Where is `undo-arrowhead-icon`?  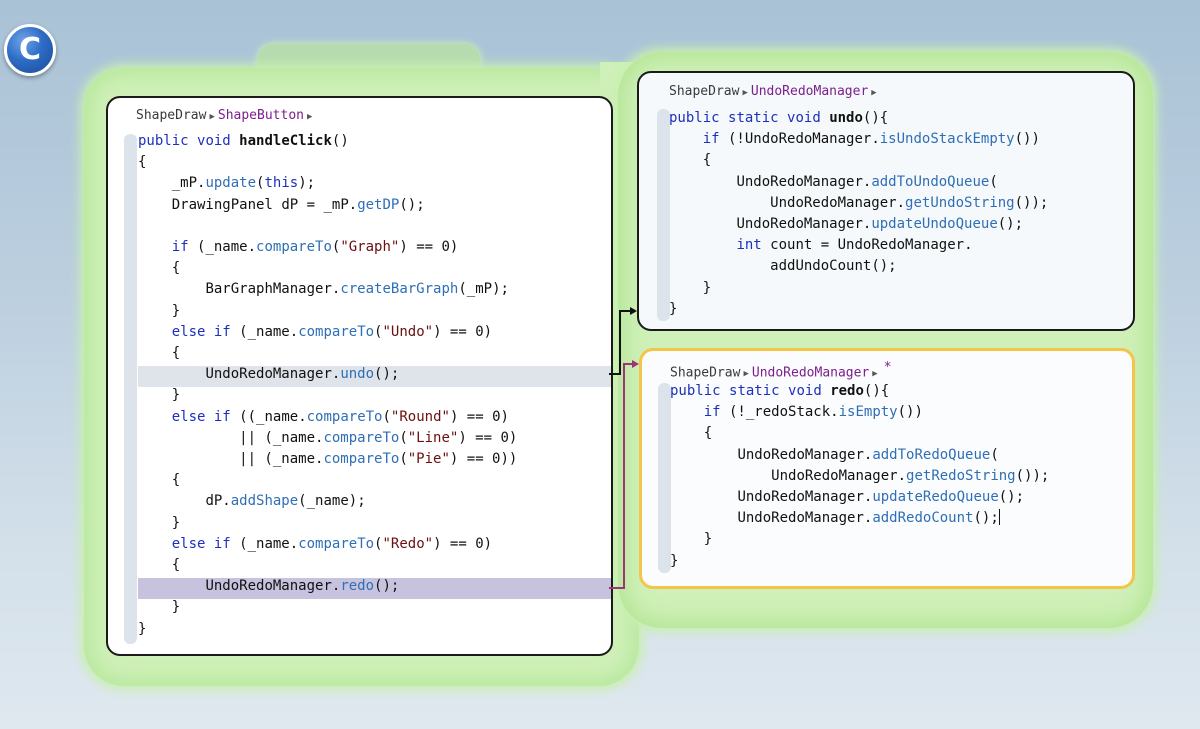 undo-arrowhead-icon is located at coordinates (633, 311).